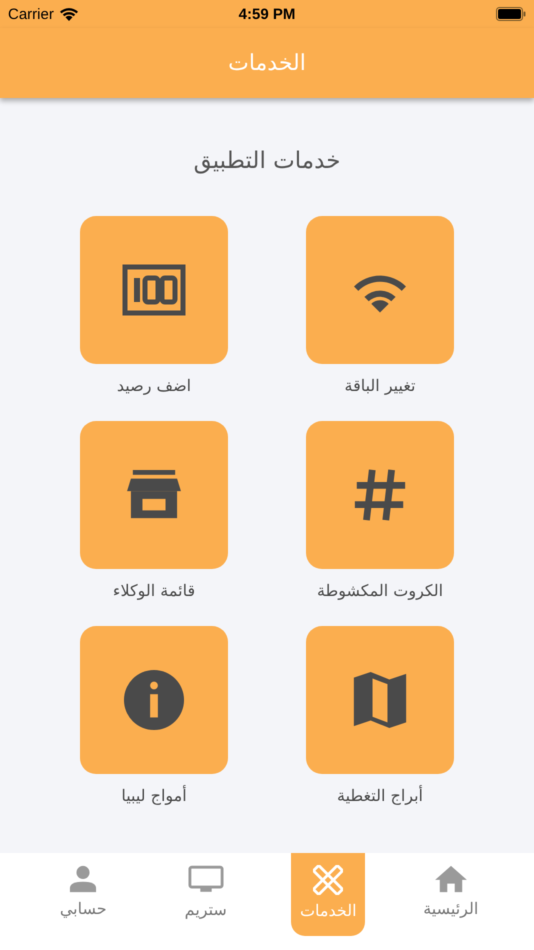 This screenshot has height=950, width=534. I want to click on info-icon, so click(154, 700).